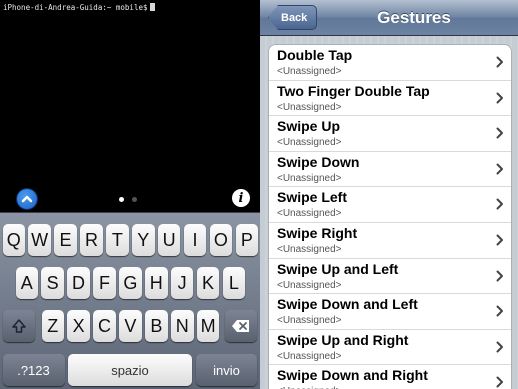  Describe the element at coordinates (75, 7) in the screenshot. I see `terminal-prompt: iPhone-di-Andrea-Guida:~ mobile$` at that location.